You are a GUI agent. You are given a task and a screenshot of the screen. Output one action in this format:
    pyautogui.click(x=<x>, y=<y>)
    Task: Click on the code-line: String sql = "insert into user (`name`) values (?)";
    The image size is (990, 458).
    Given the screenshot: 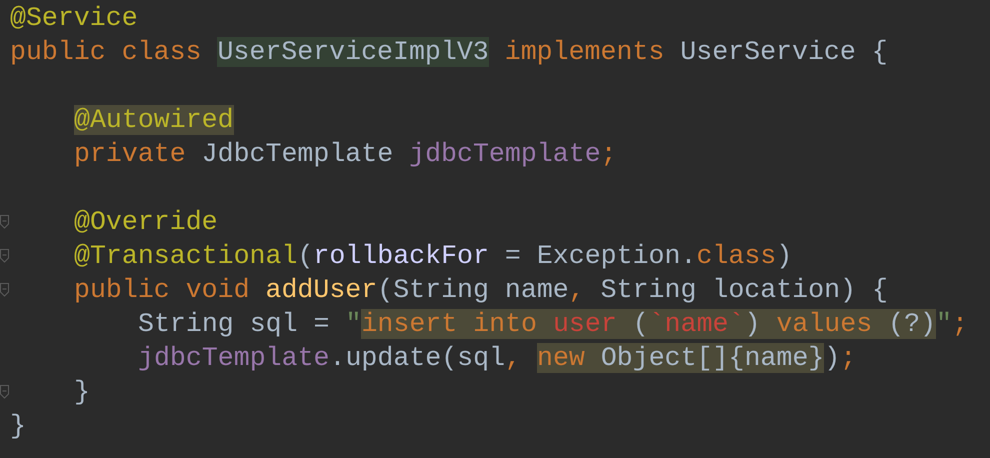 What is the action you would take?
    pyautogui.click(x=553, y=324)
    